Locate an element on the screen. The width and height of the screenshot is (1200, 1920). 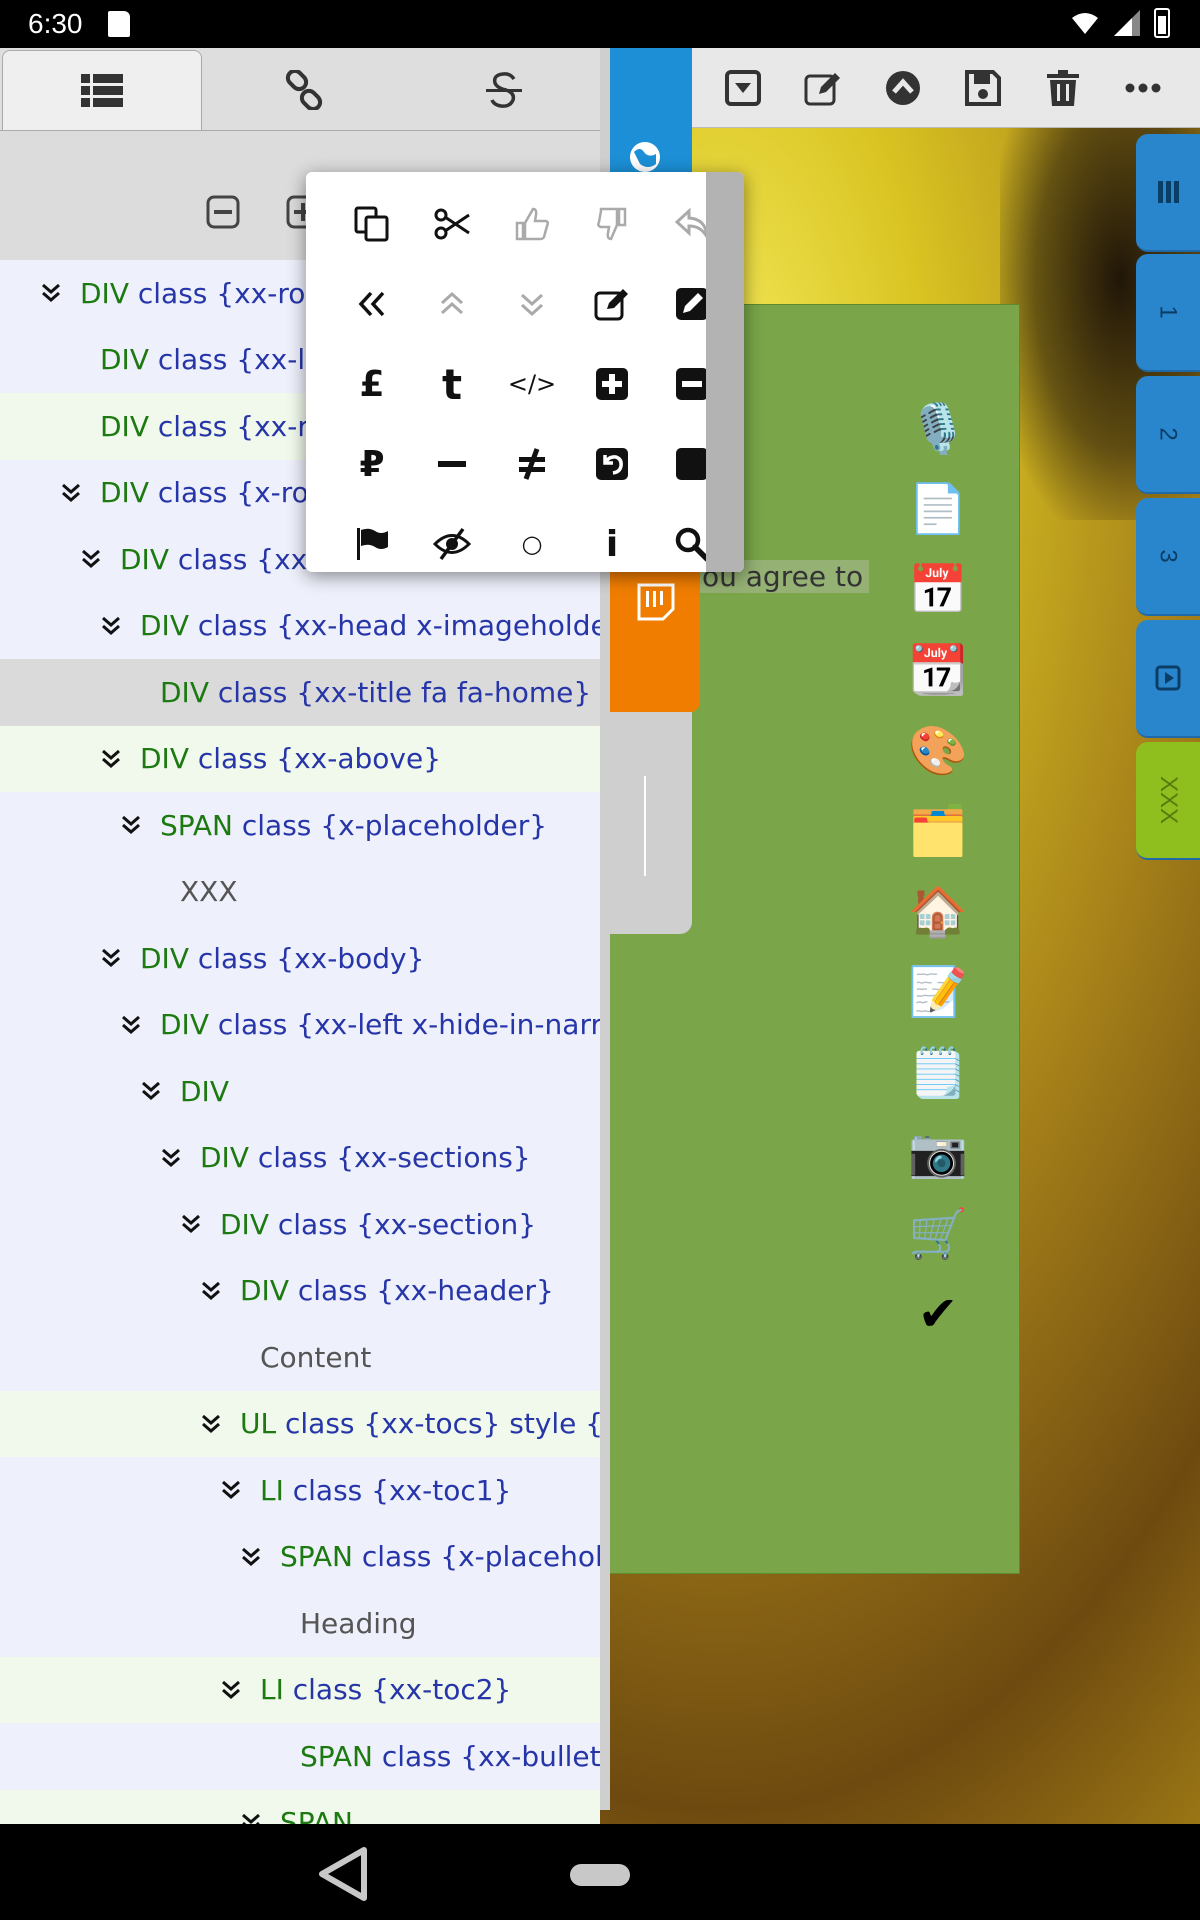
undo-square-icon is located at coordinates (612, 464).